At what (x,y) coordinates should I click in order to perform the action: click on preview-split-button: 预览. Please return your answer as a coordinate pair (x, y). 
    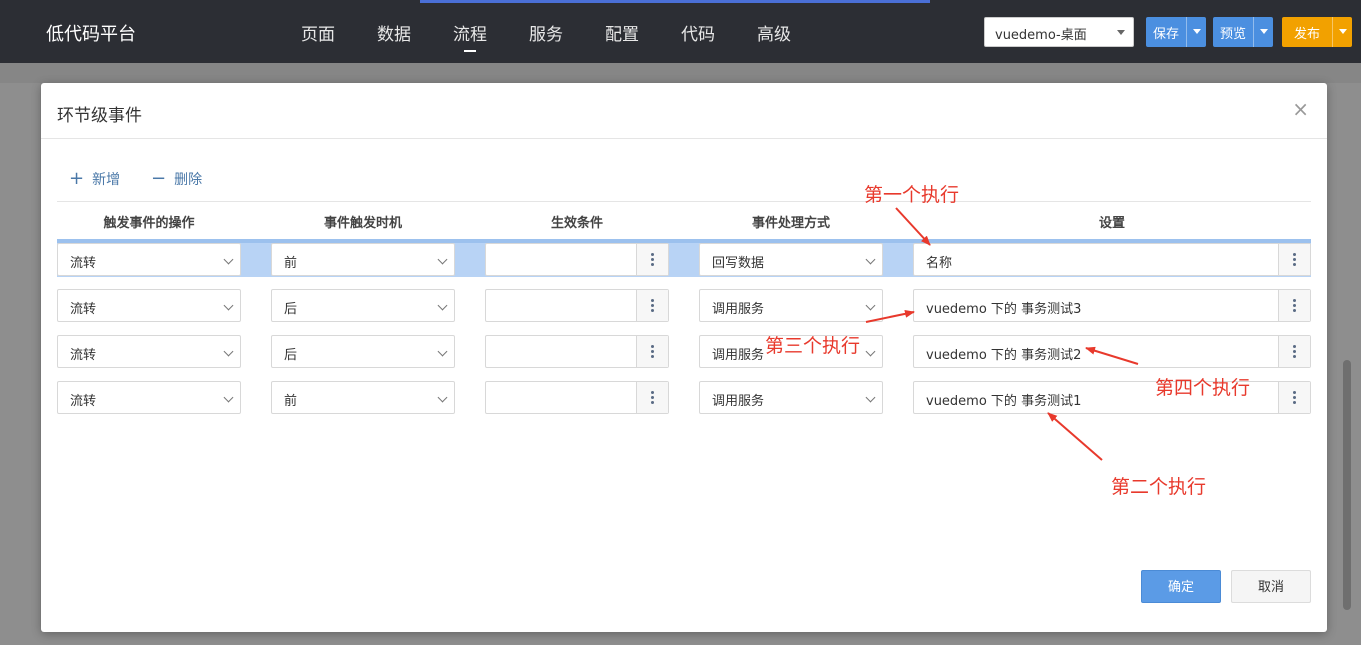
    Looking at the image, I should click on (1243, 32).